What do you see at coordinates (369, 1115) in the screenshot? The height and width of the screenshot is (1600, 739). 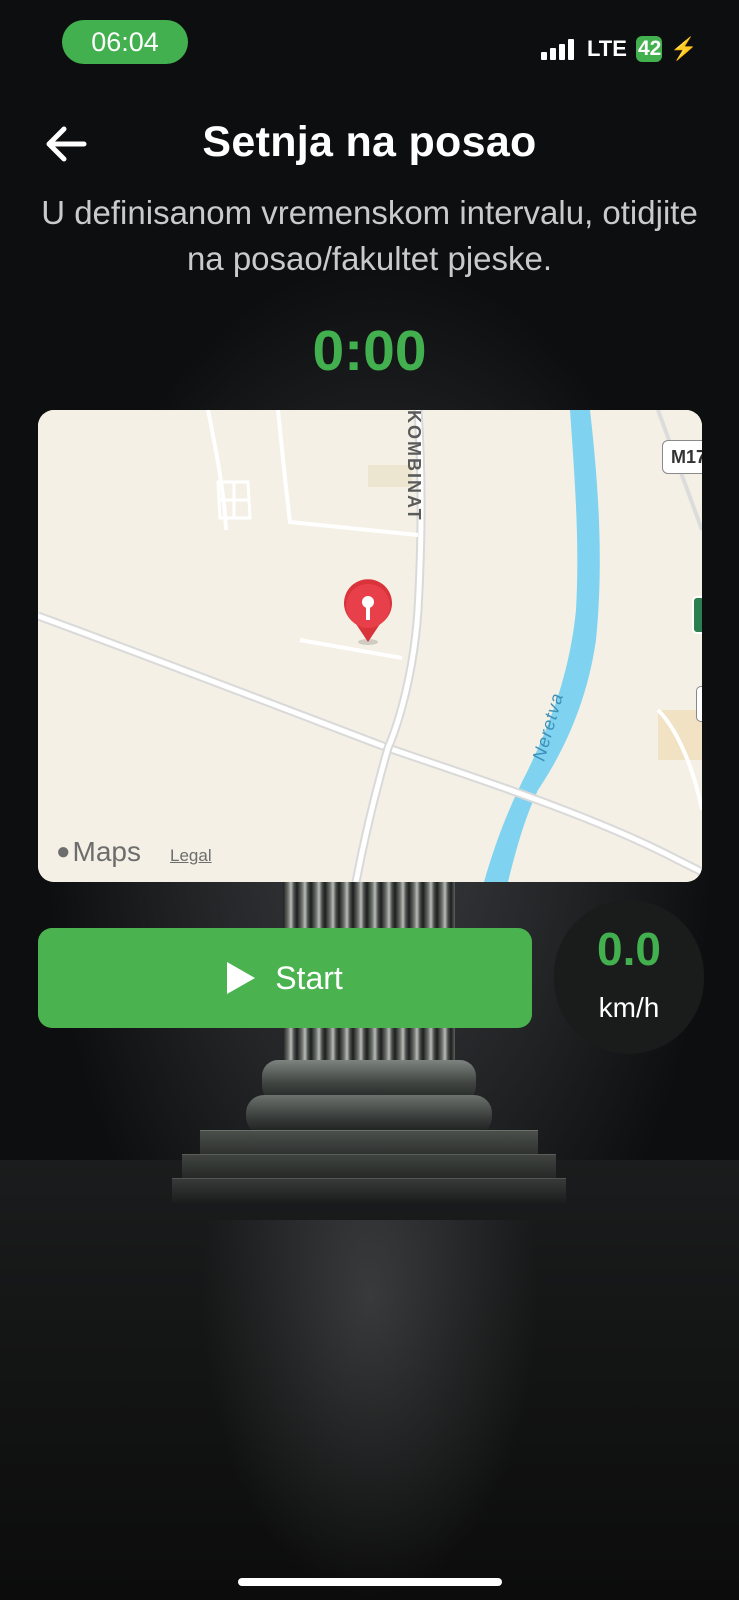 I see `column-base-lower` at bounding box center [369, 1115].